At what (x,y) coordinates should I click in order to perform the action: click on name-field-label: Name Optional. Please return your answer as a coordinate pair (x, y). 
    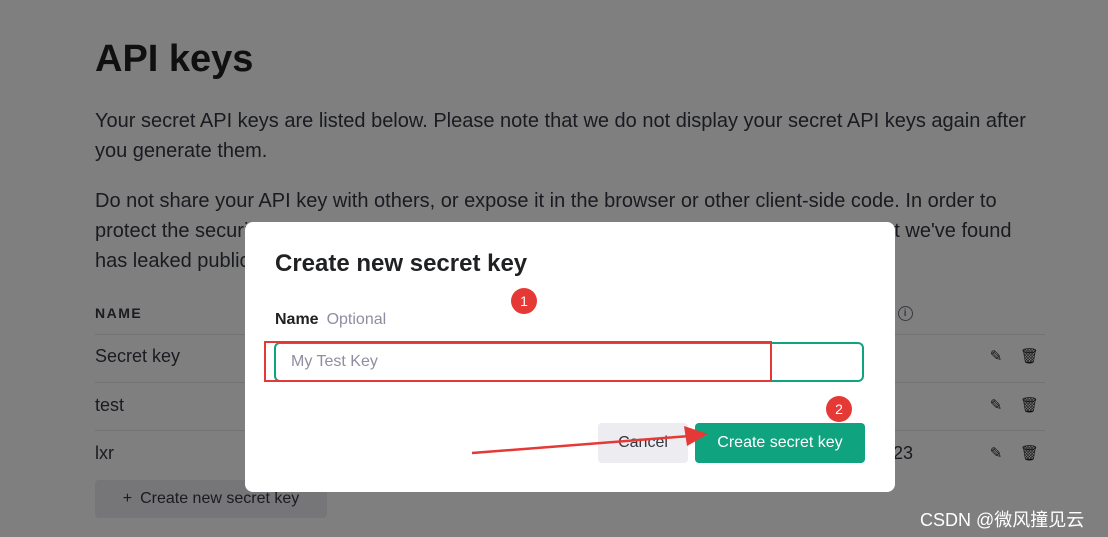
    Looking at the image, I should click on (330, 320).